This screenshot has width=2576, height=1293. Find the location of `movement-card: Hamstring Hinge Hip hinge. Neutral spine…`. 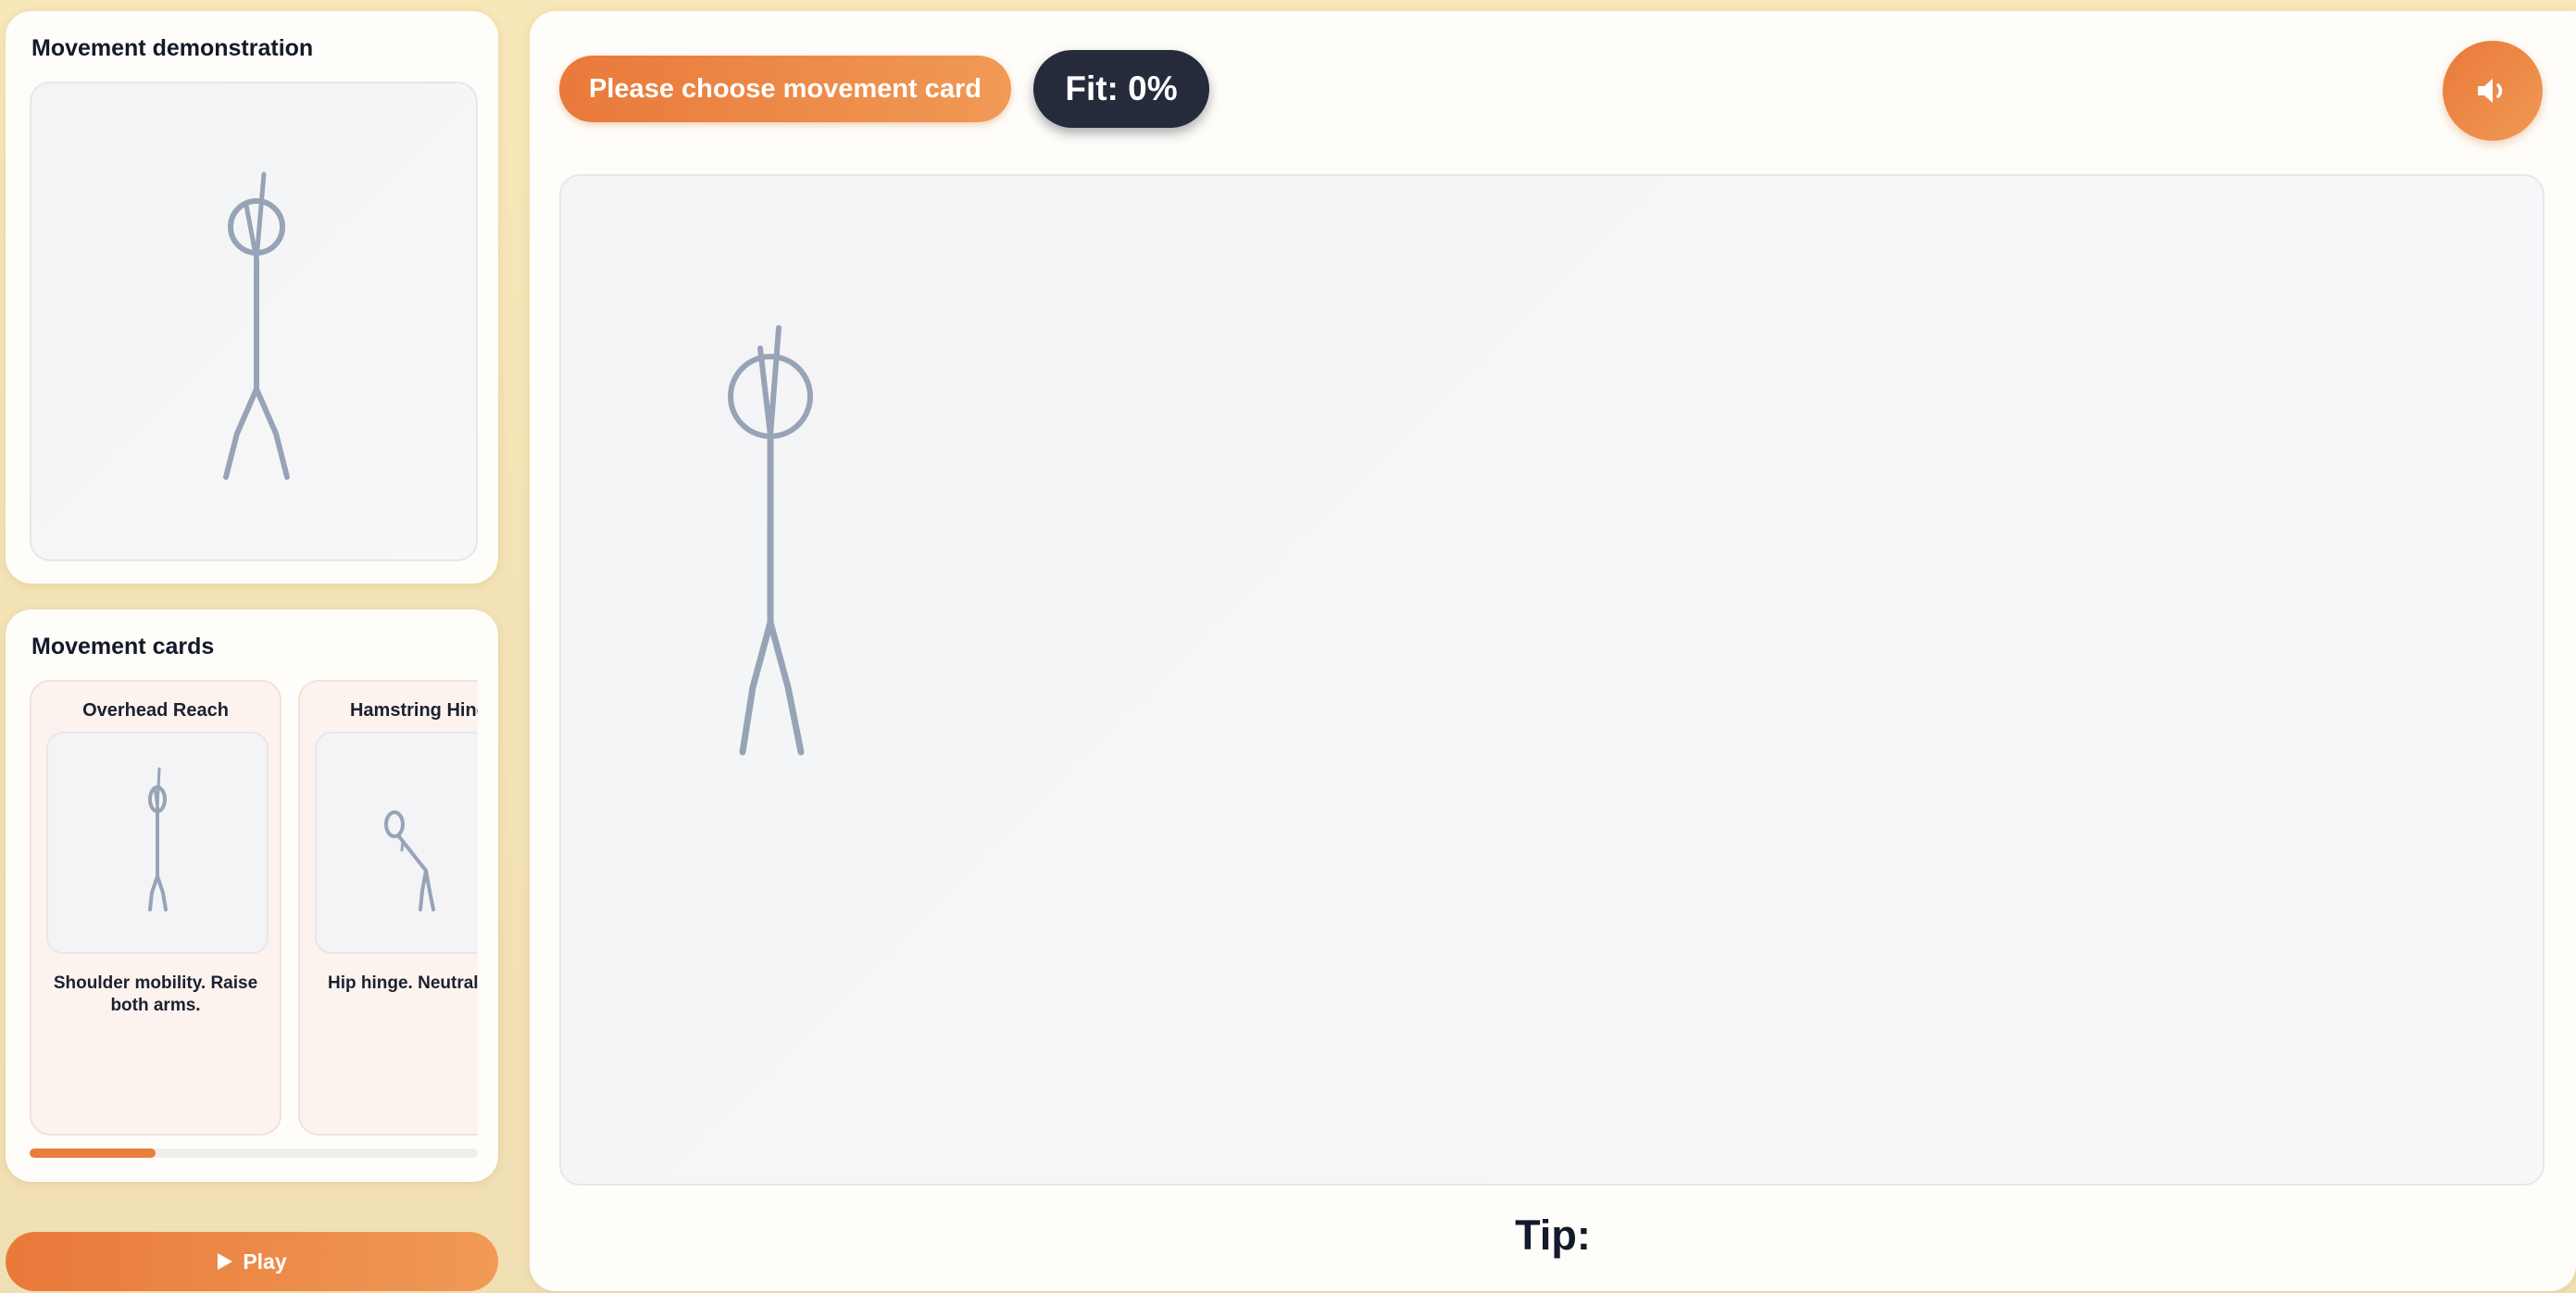

movement-card: Hamstring Hinge Hip hinge. Neutral spine… is located at coordinates (388, 908).